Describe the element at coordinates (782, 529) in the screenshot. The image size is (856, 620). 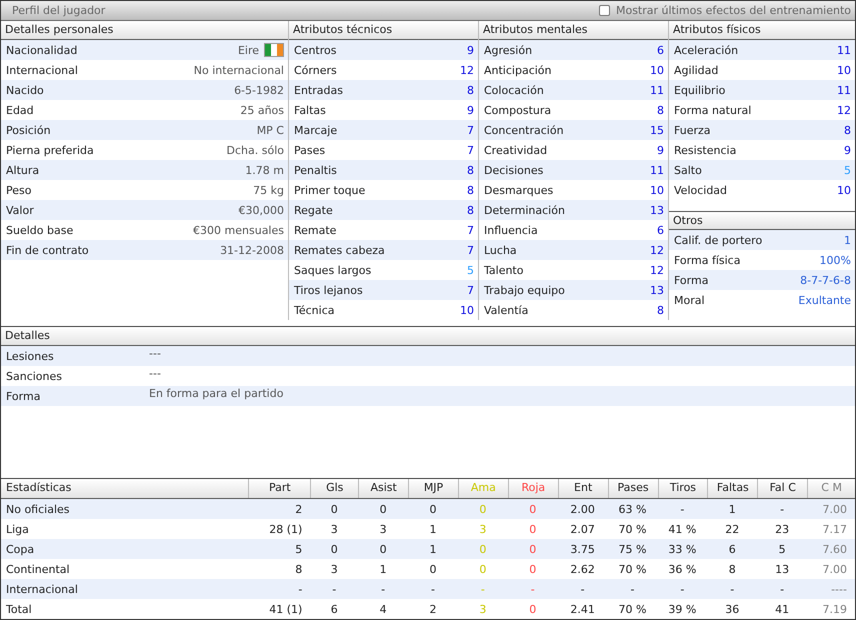
I see `table-cell-text: 23` at that location.